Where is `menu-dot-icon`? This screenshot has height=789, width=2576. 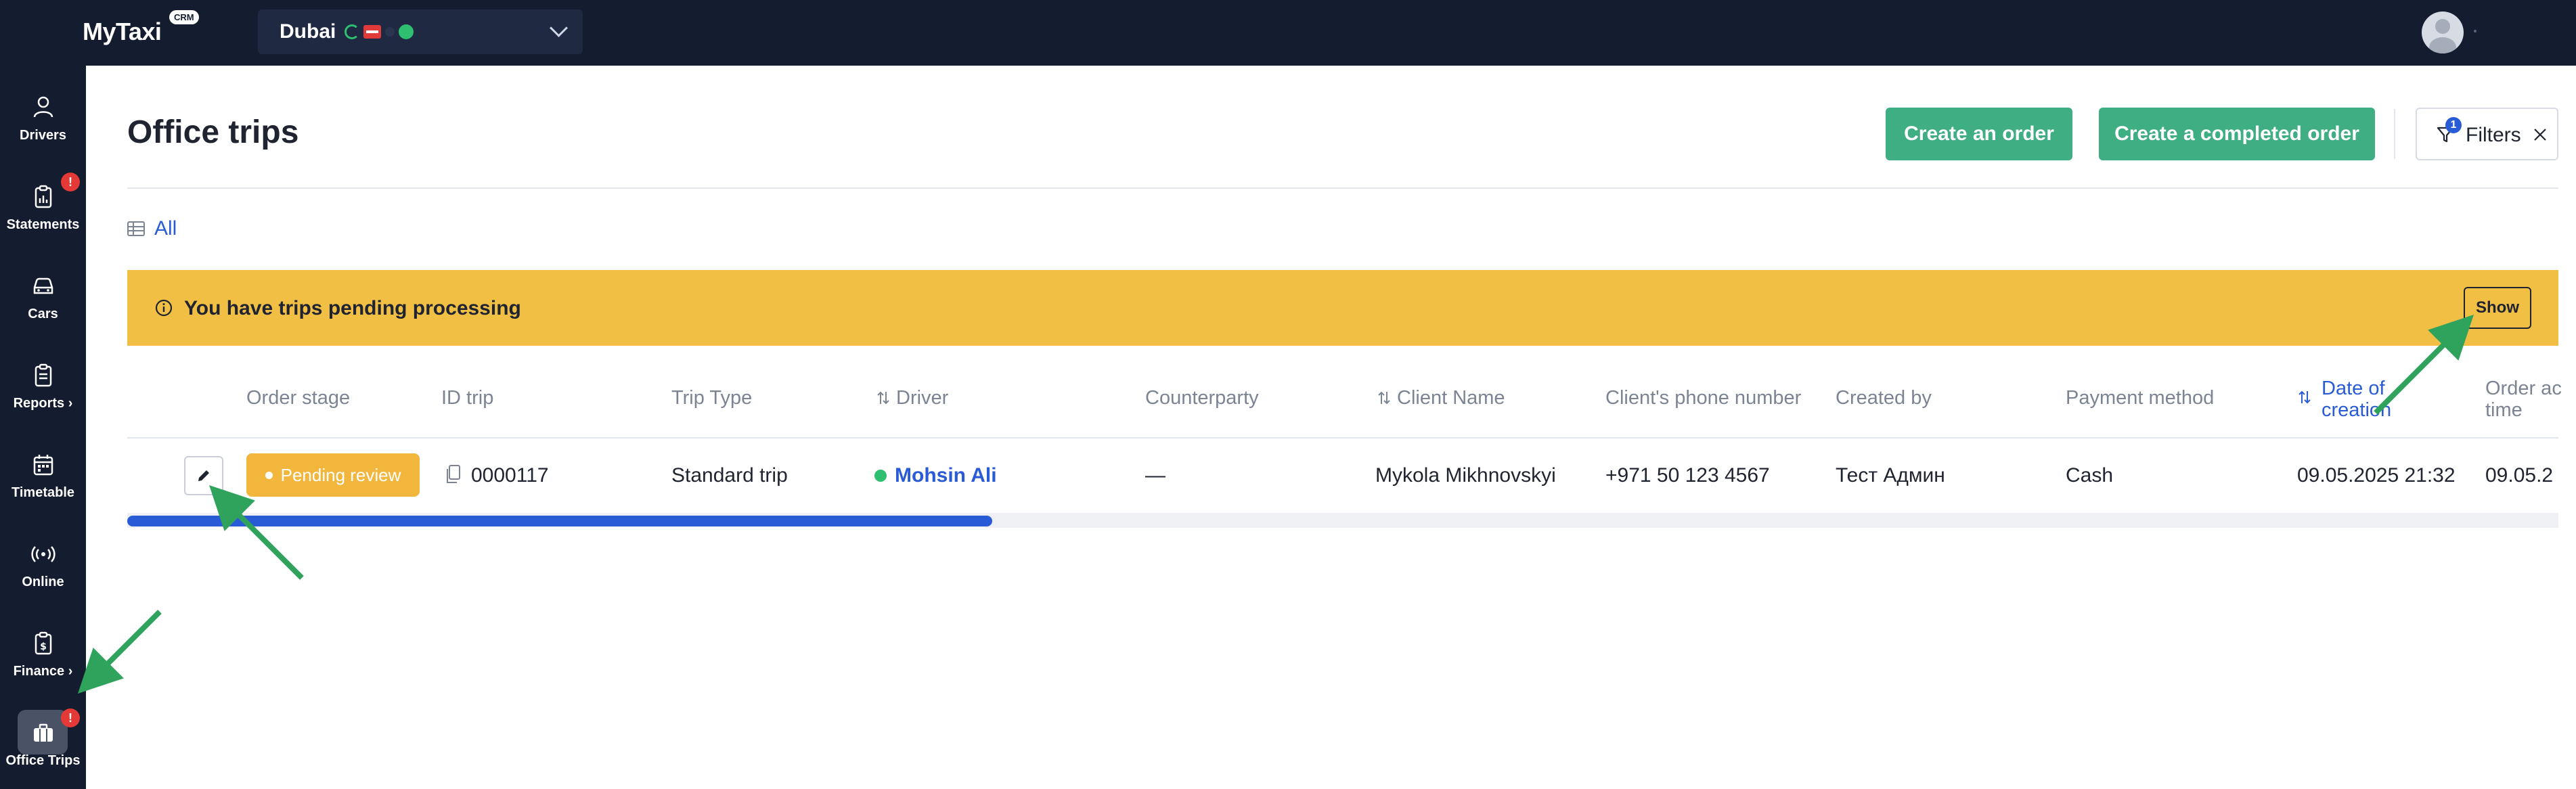
menu-dot-icon is located at coordinates (2475, 31).